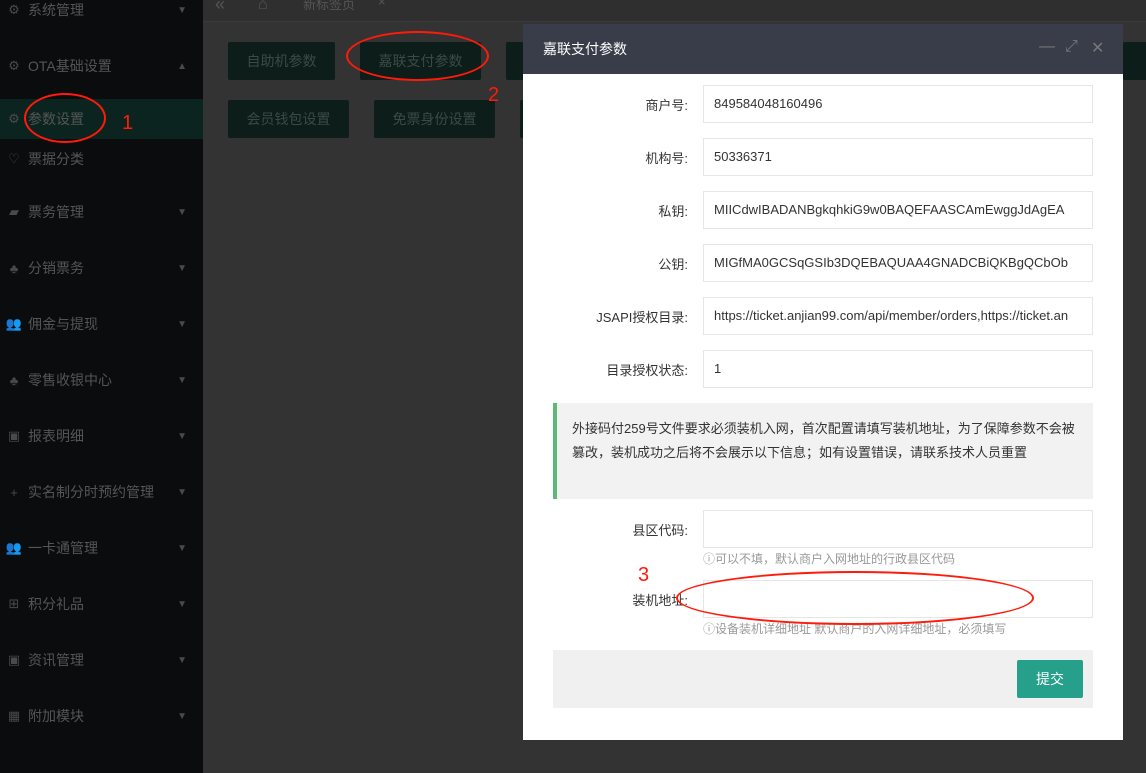 The image size is (1146, 773). What do you see at coordinates (585, 49) in the screenshot?
I see `modal-title: 嘉联支付参数` at bounding box center [585, 49].